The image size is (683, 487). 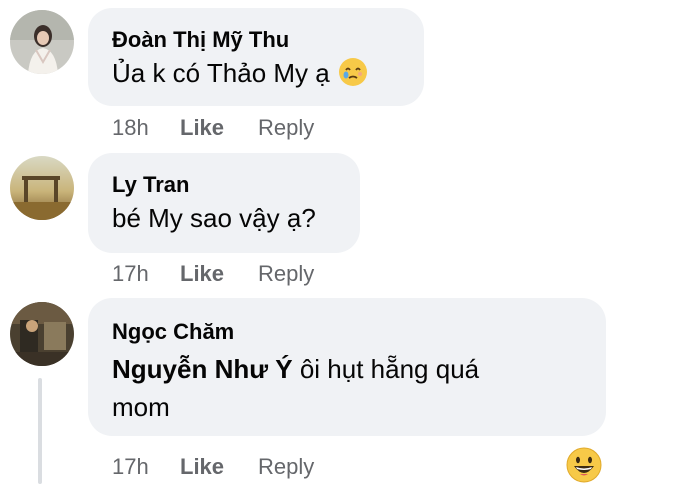 I want to click on comment-text: Nguyễn Như Ý ôi hụt hẵng quá, so click(x=347, y=369).